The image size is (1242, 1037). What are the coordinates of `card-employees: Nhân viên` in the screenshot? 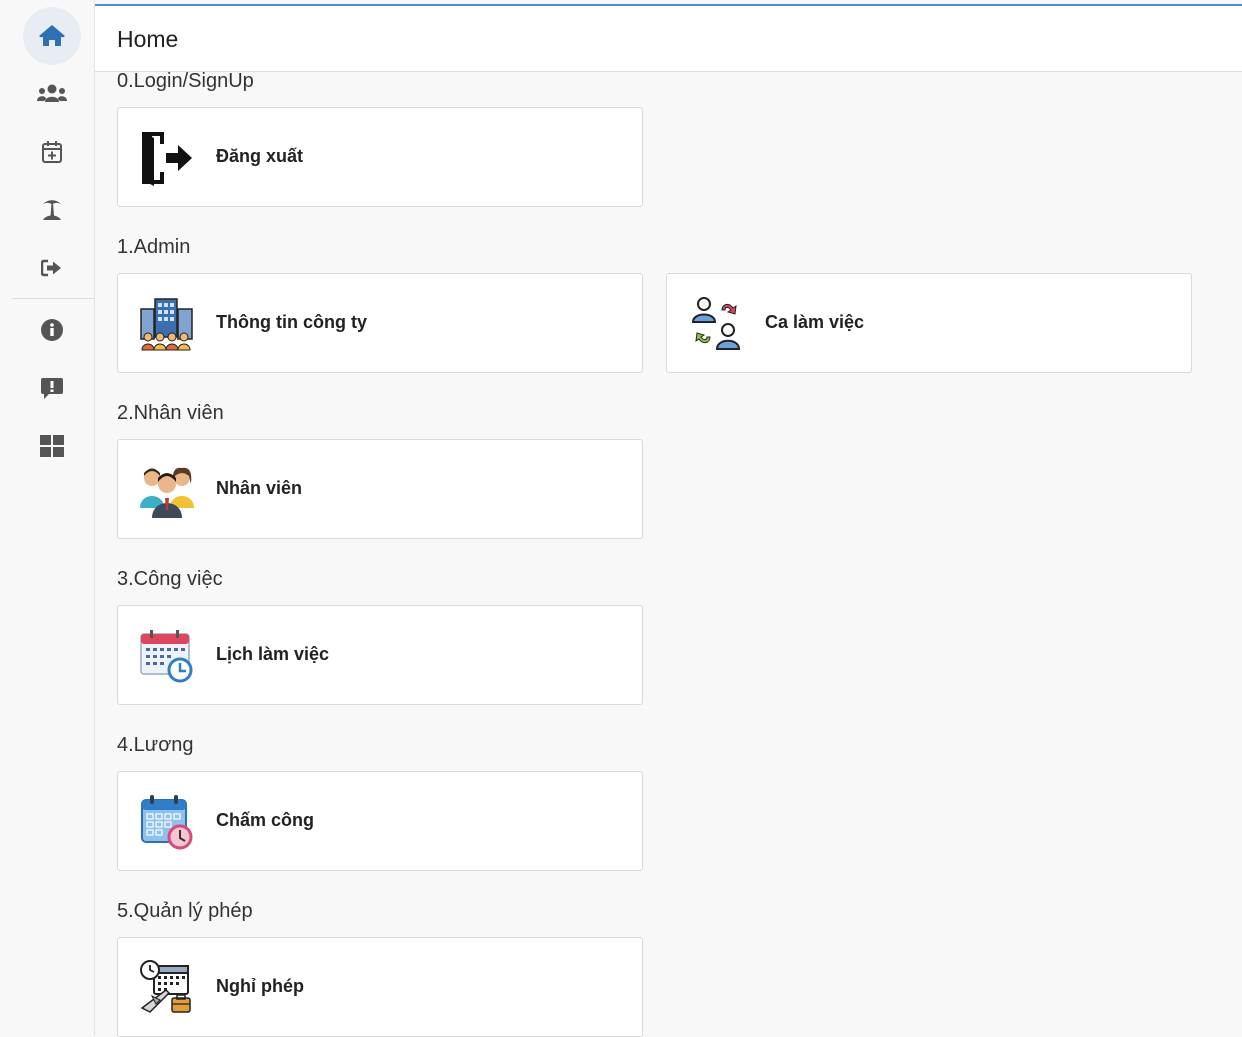 It's located at (380, 489).